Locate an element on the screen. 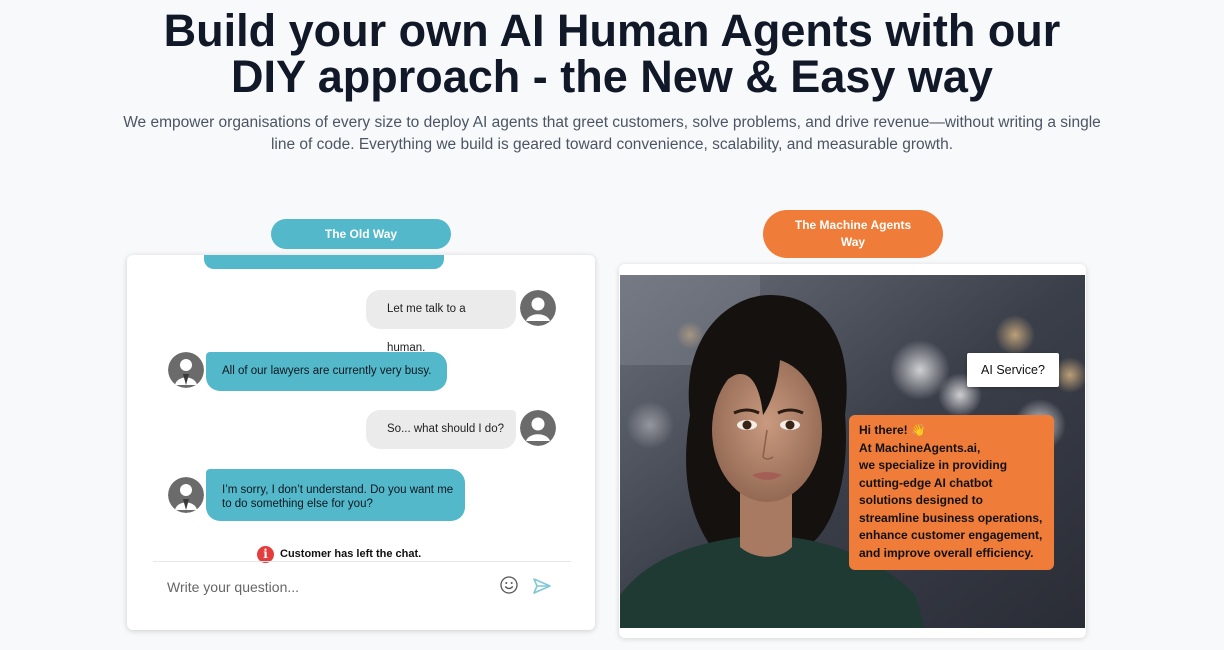 The width and height of the screenshot is (1224, 650). machine-agents-way-label: The Machine Agents Way is located at coordinates (853, 234).